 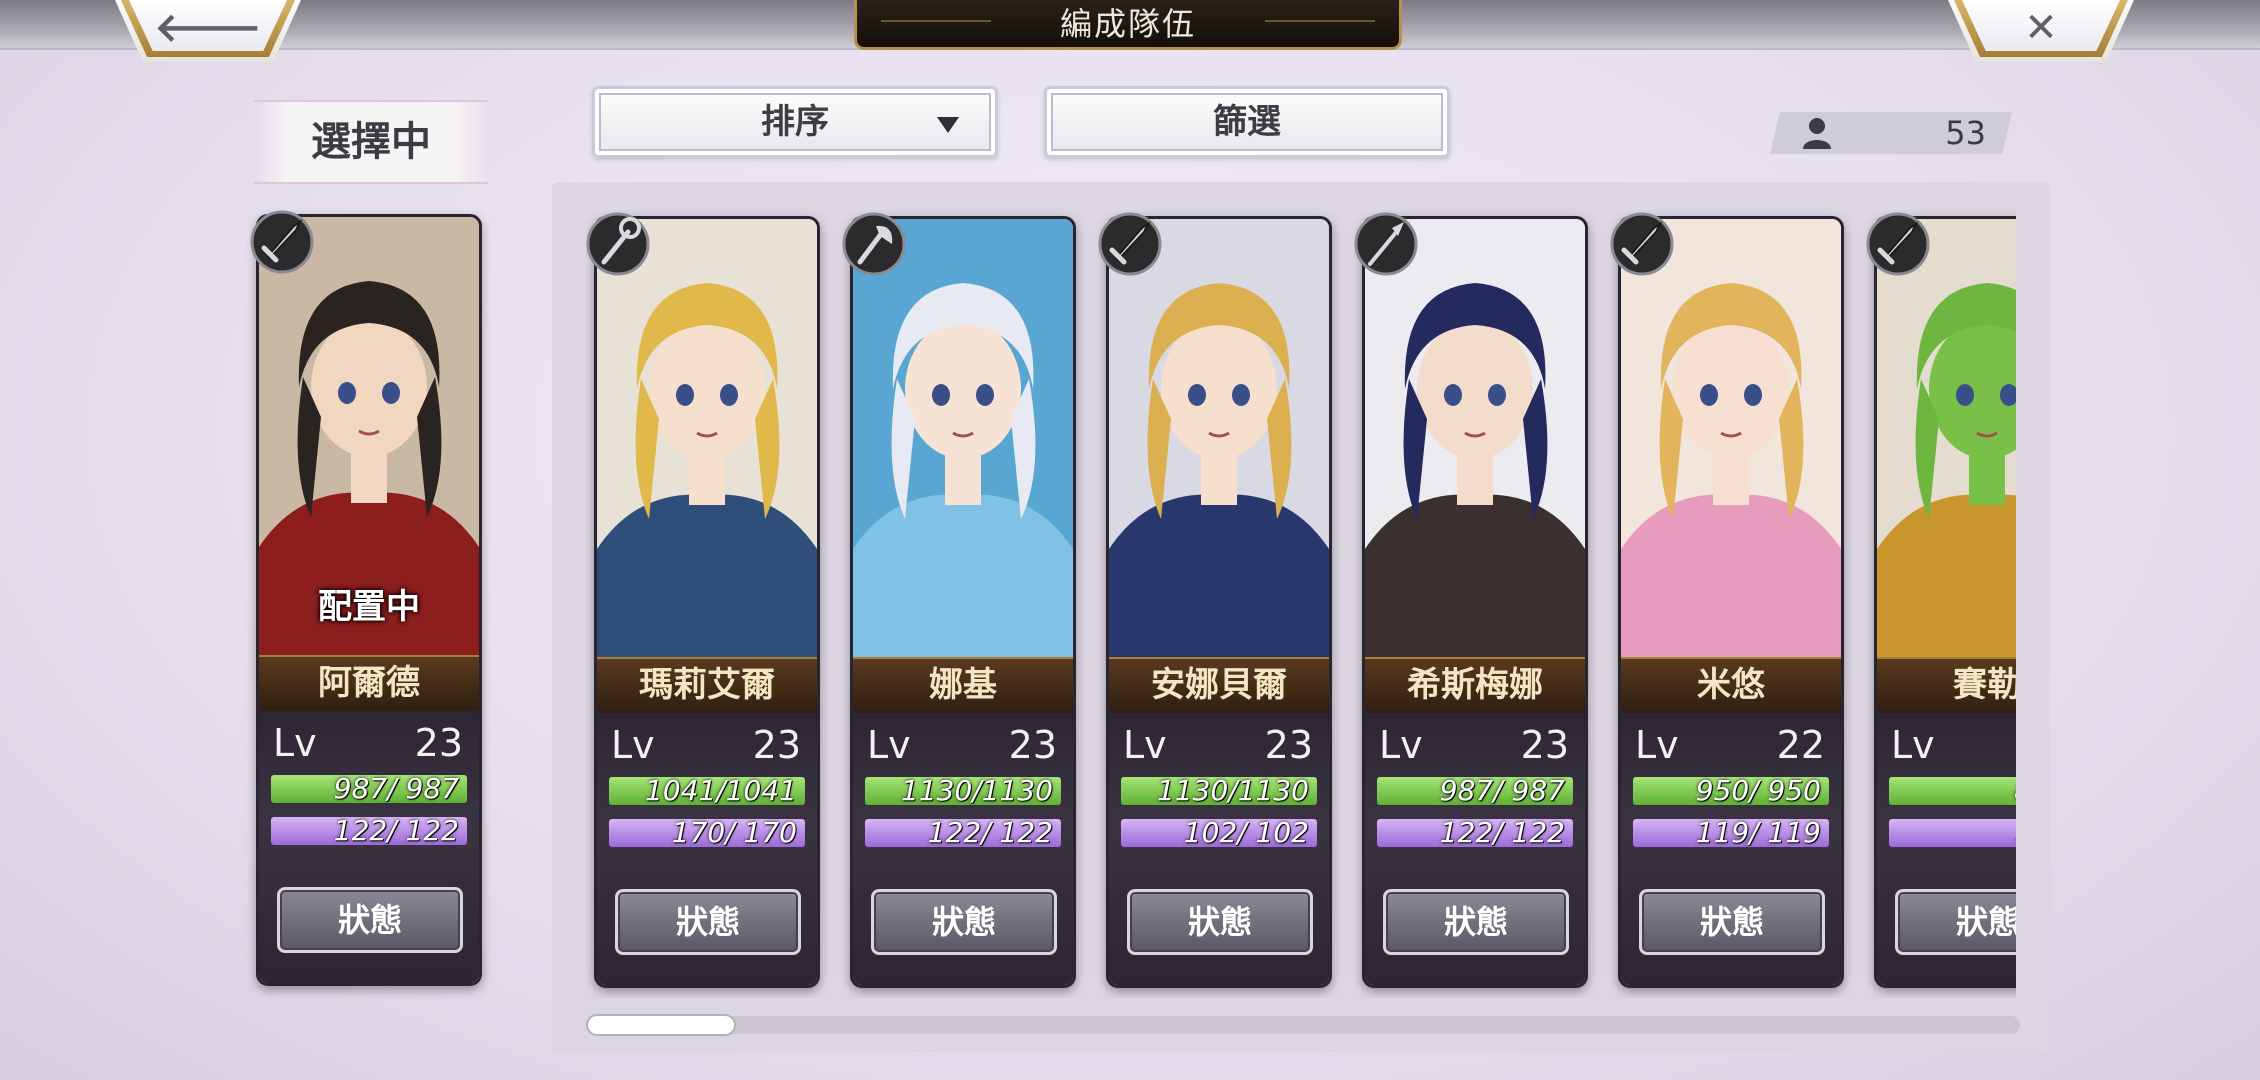 What do you see at coordinates (1817, 133) in the screenshot?
I see `person-icon` at bounding box center [1817, 133].